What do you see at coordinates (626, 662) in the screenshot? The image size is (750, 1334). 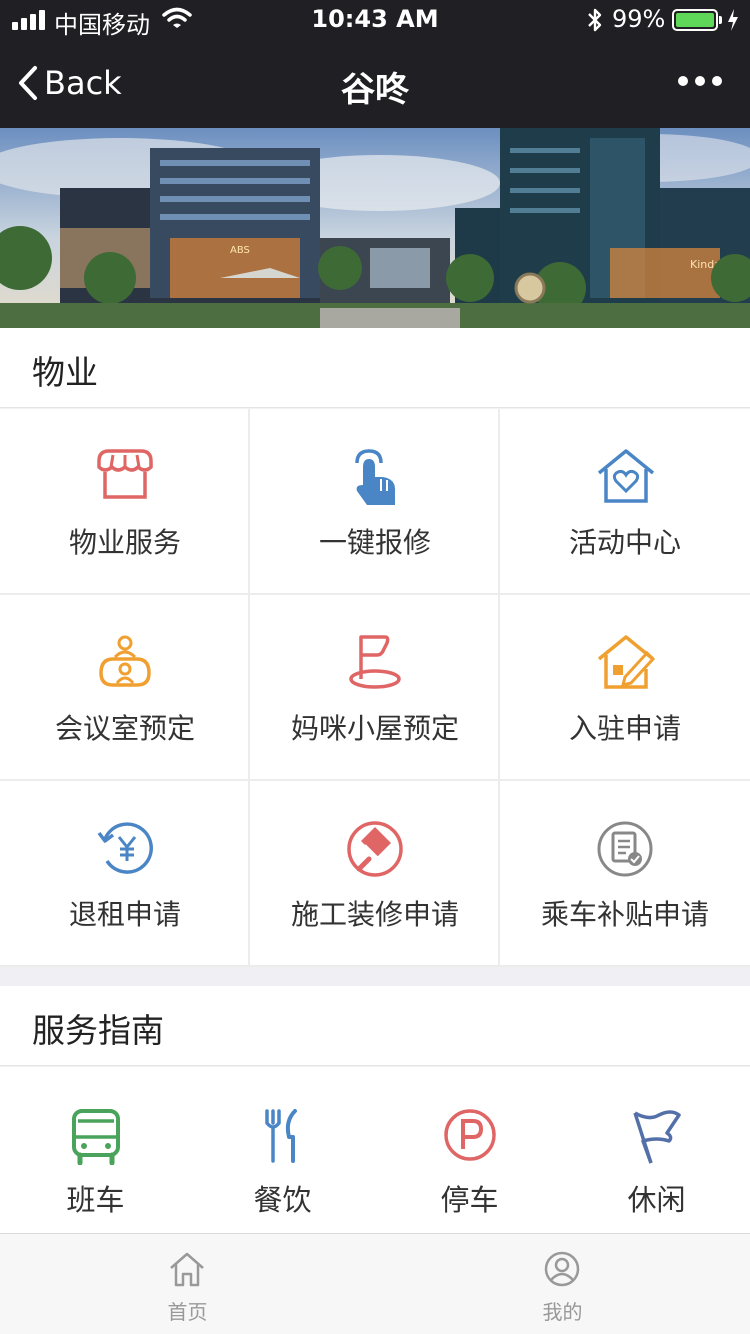 I see `house-pen-icon` at bounding box center [626, 662].